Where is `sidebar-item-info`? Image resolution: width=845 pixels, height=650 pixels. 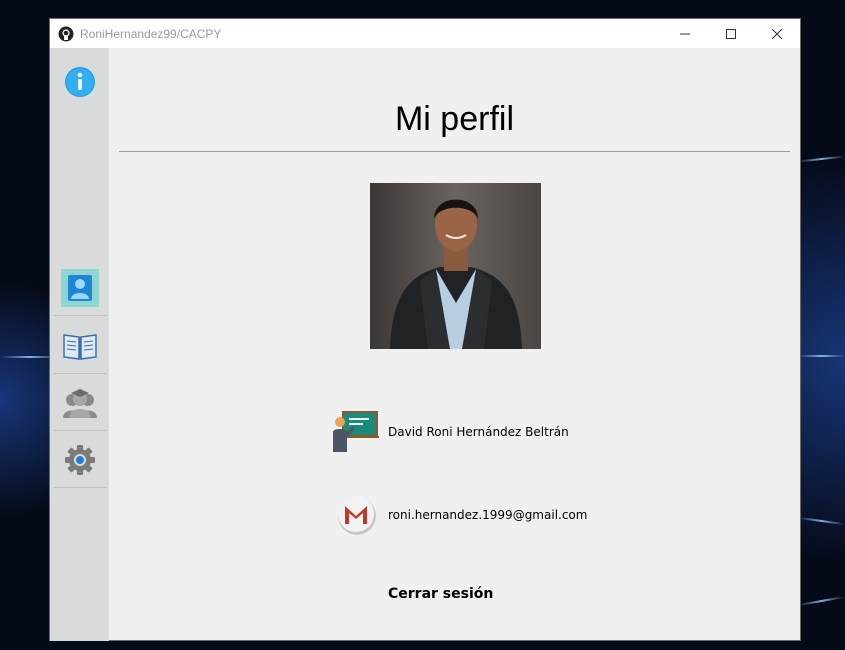
sidebar-item-info is located at coordinates (80, 82).